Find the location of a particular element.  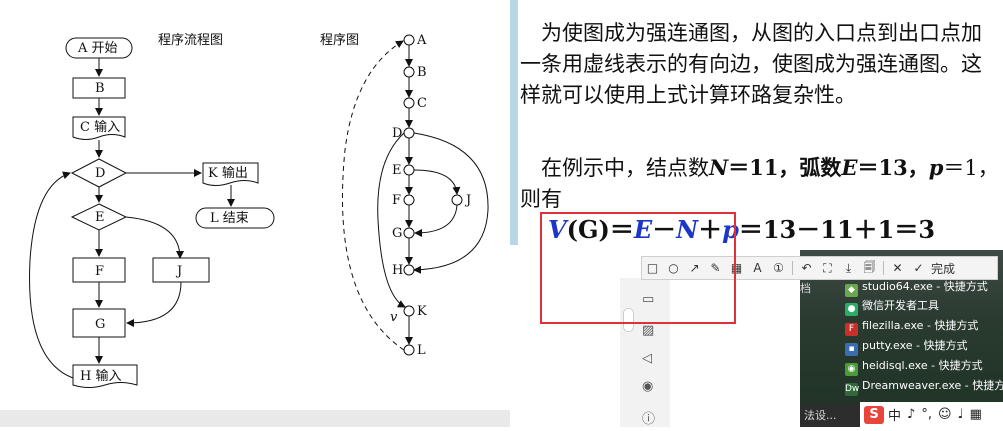

ocr-icon: ⛶ is located at coordinates (827, 268).